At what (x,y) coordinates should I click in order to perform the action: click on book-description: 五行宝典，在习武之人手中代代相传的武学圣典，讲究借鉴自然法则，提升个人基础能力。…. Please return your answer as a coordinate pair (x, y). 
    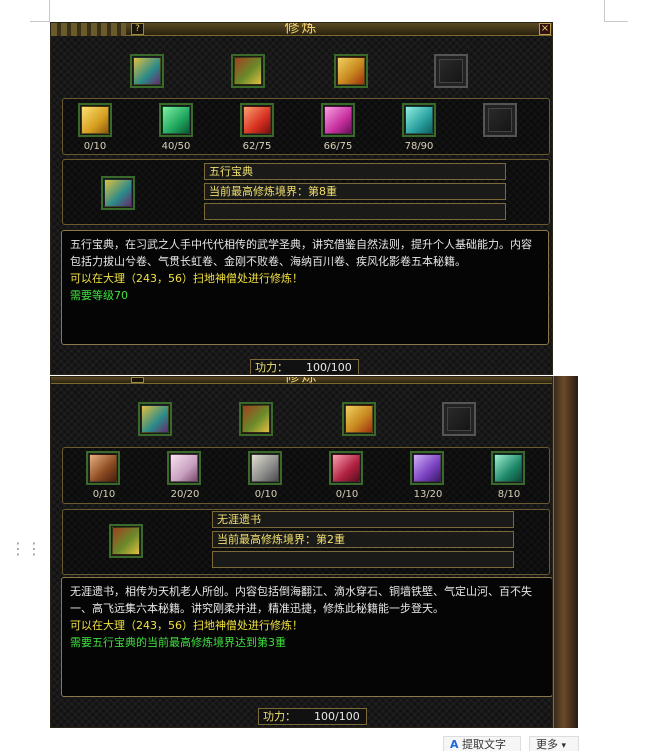
    Looking at the image, I should click on (305, 287).